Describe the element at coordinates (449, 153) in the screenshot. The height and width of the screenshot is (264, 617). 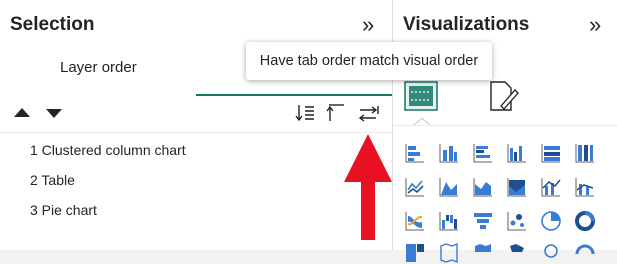
I see `stacked-column-chart-icon` at that location.